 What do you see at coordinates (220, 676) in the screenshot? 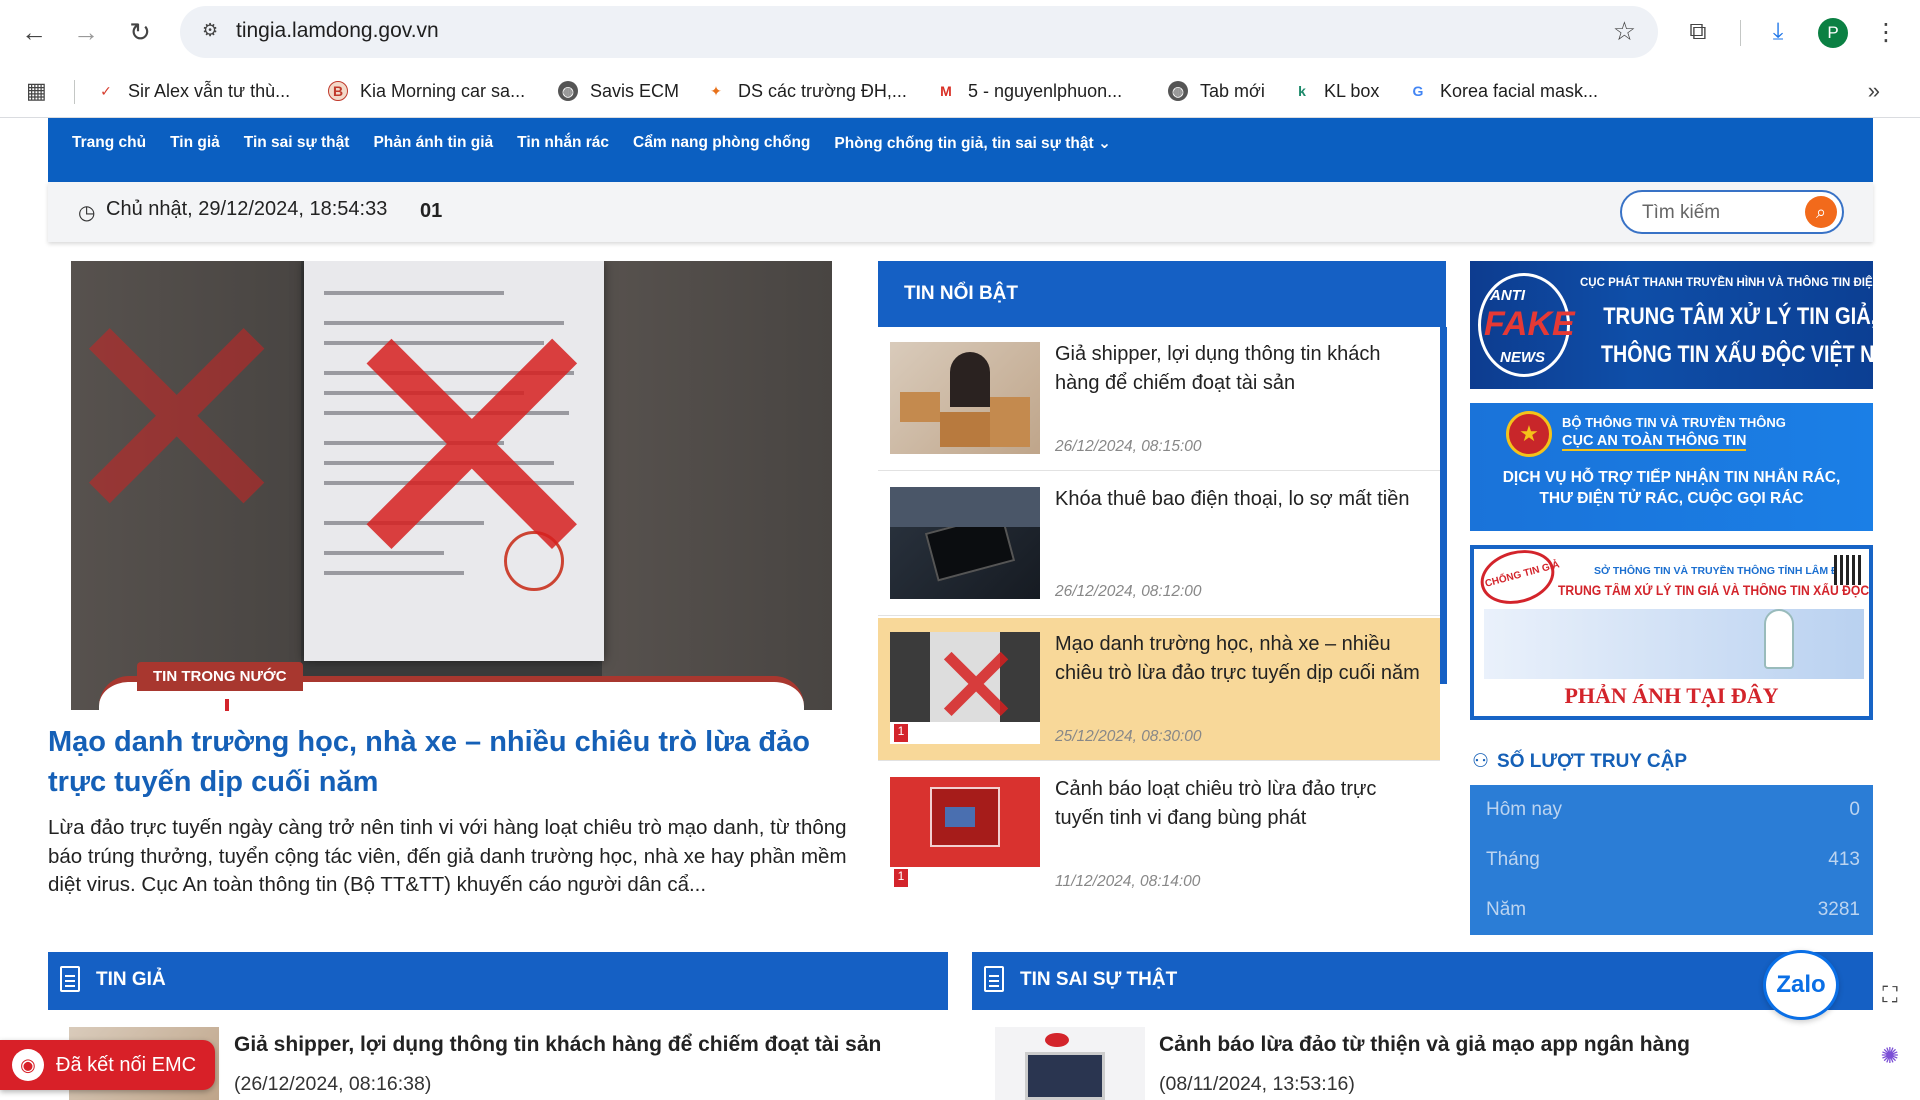
I see `category-badge: TIN TRONG NƯỚC` at bounding box center [220, 676].